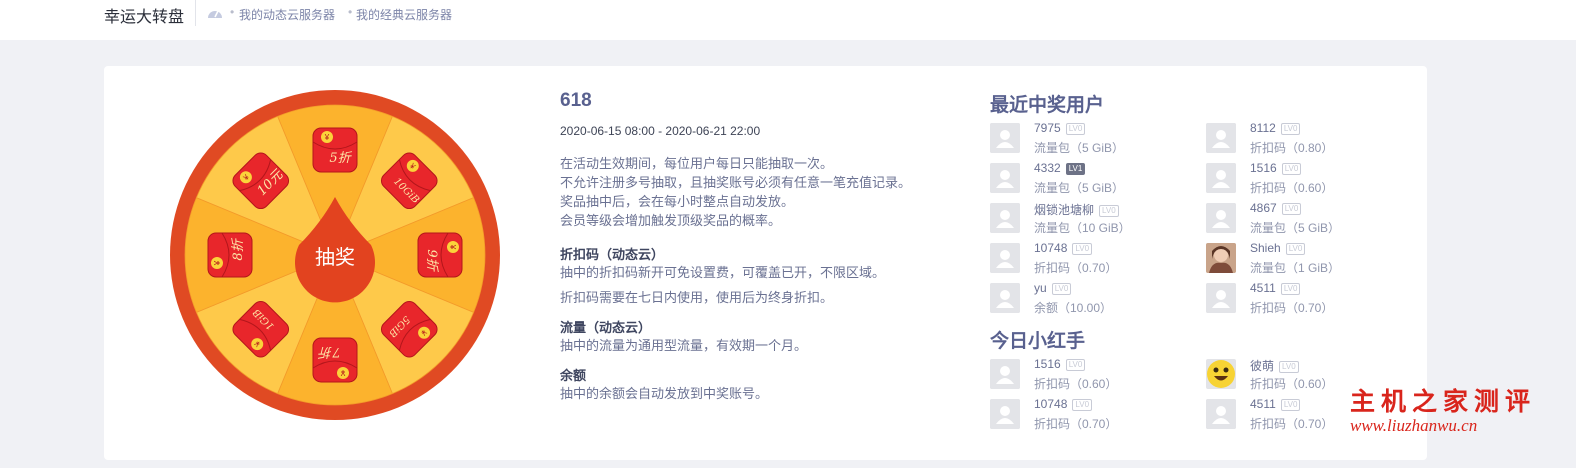 The width and height of the screenshot is (1576, 468). Describe the element at coordinates (1090, 178) in the screenshot. I see `winner-entry: 4332 LV1 流量包（5 GiB）` at that location.